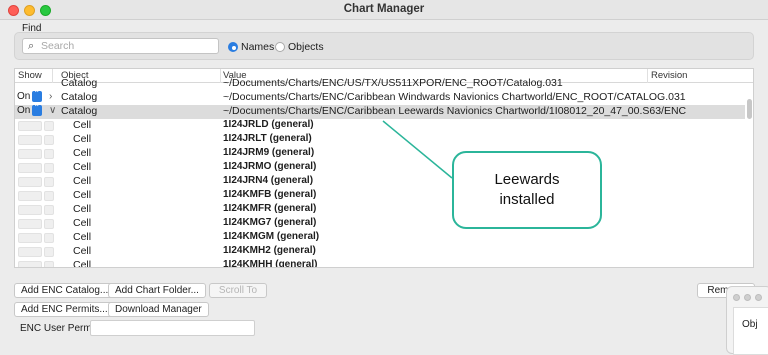 This screenshot has width=768, height=355. I want to click on table-row-cell: Cell 1I24KMHH (general), so click(380, 263).